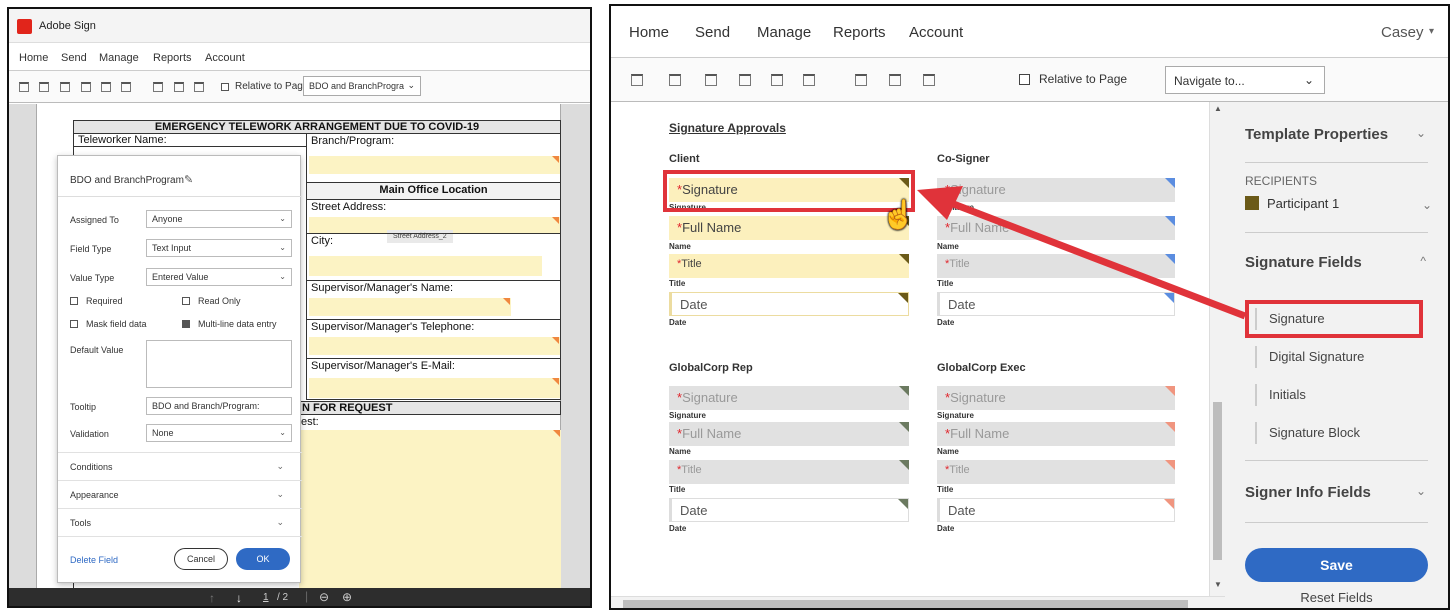  What do you see at coordinates (206, 406) in the screenshot?
I see `tooltip-value: BDO and Branch/Program:` at bounding box center [206, 406].